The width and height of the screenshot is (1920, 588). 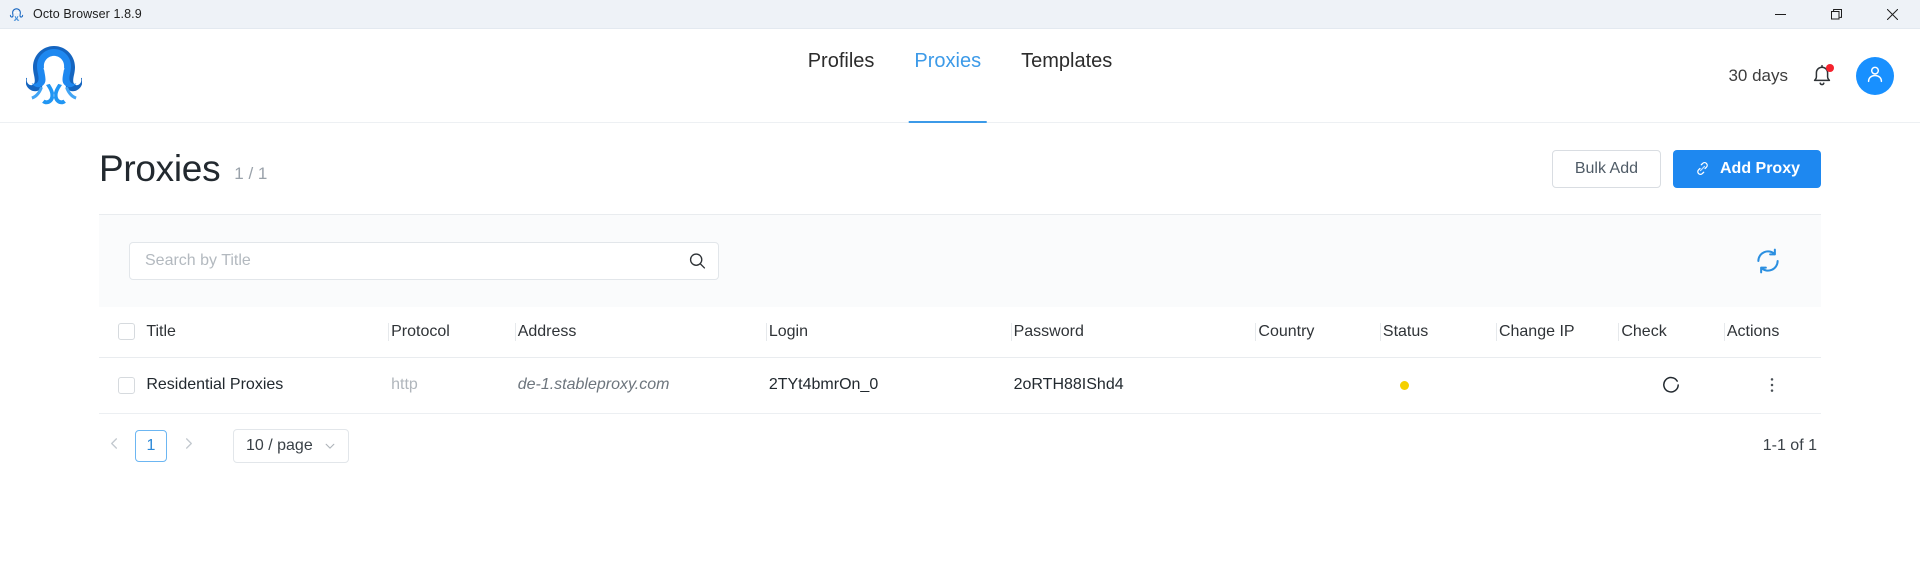 I want to click on window-titlebar: Octo Browser 1.8.9, so click(x=960, y=14).